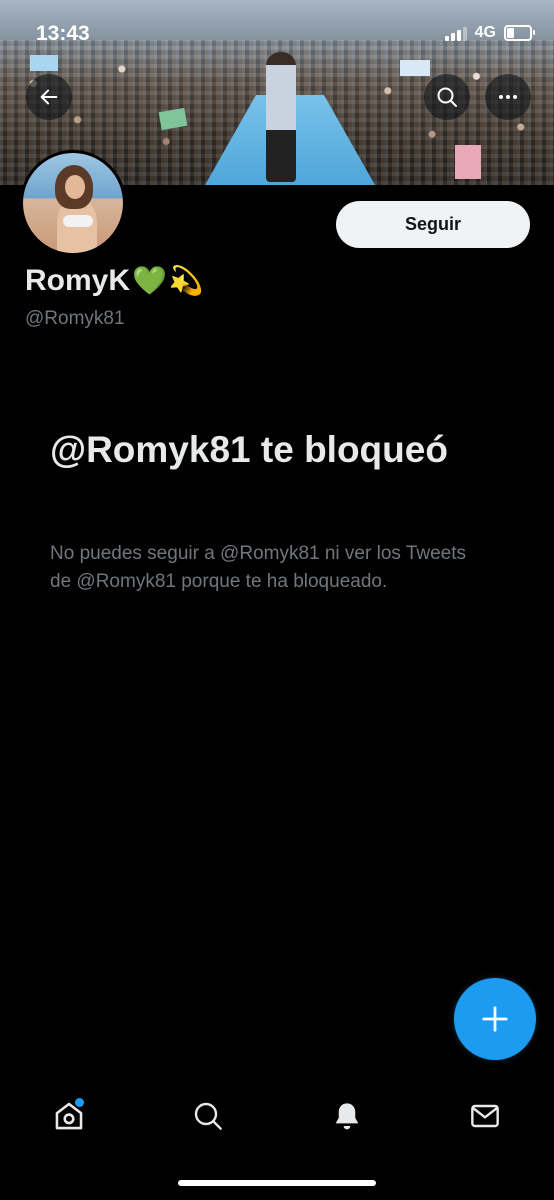  I want to click on more-options-button, so click(508, 97).